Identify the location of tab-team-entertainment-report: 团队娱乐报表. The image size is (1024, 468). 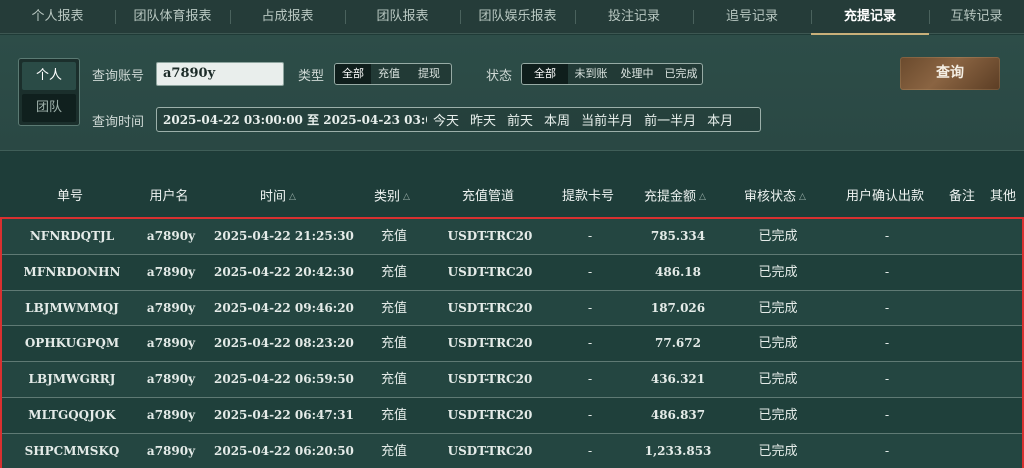
(517, 17).